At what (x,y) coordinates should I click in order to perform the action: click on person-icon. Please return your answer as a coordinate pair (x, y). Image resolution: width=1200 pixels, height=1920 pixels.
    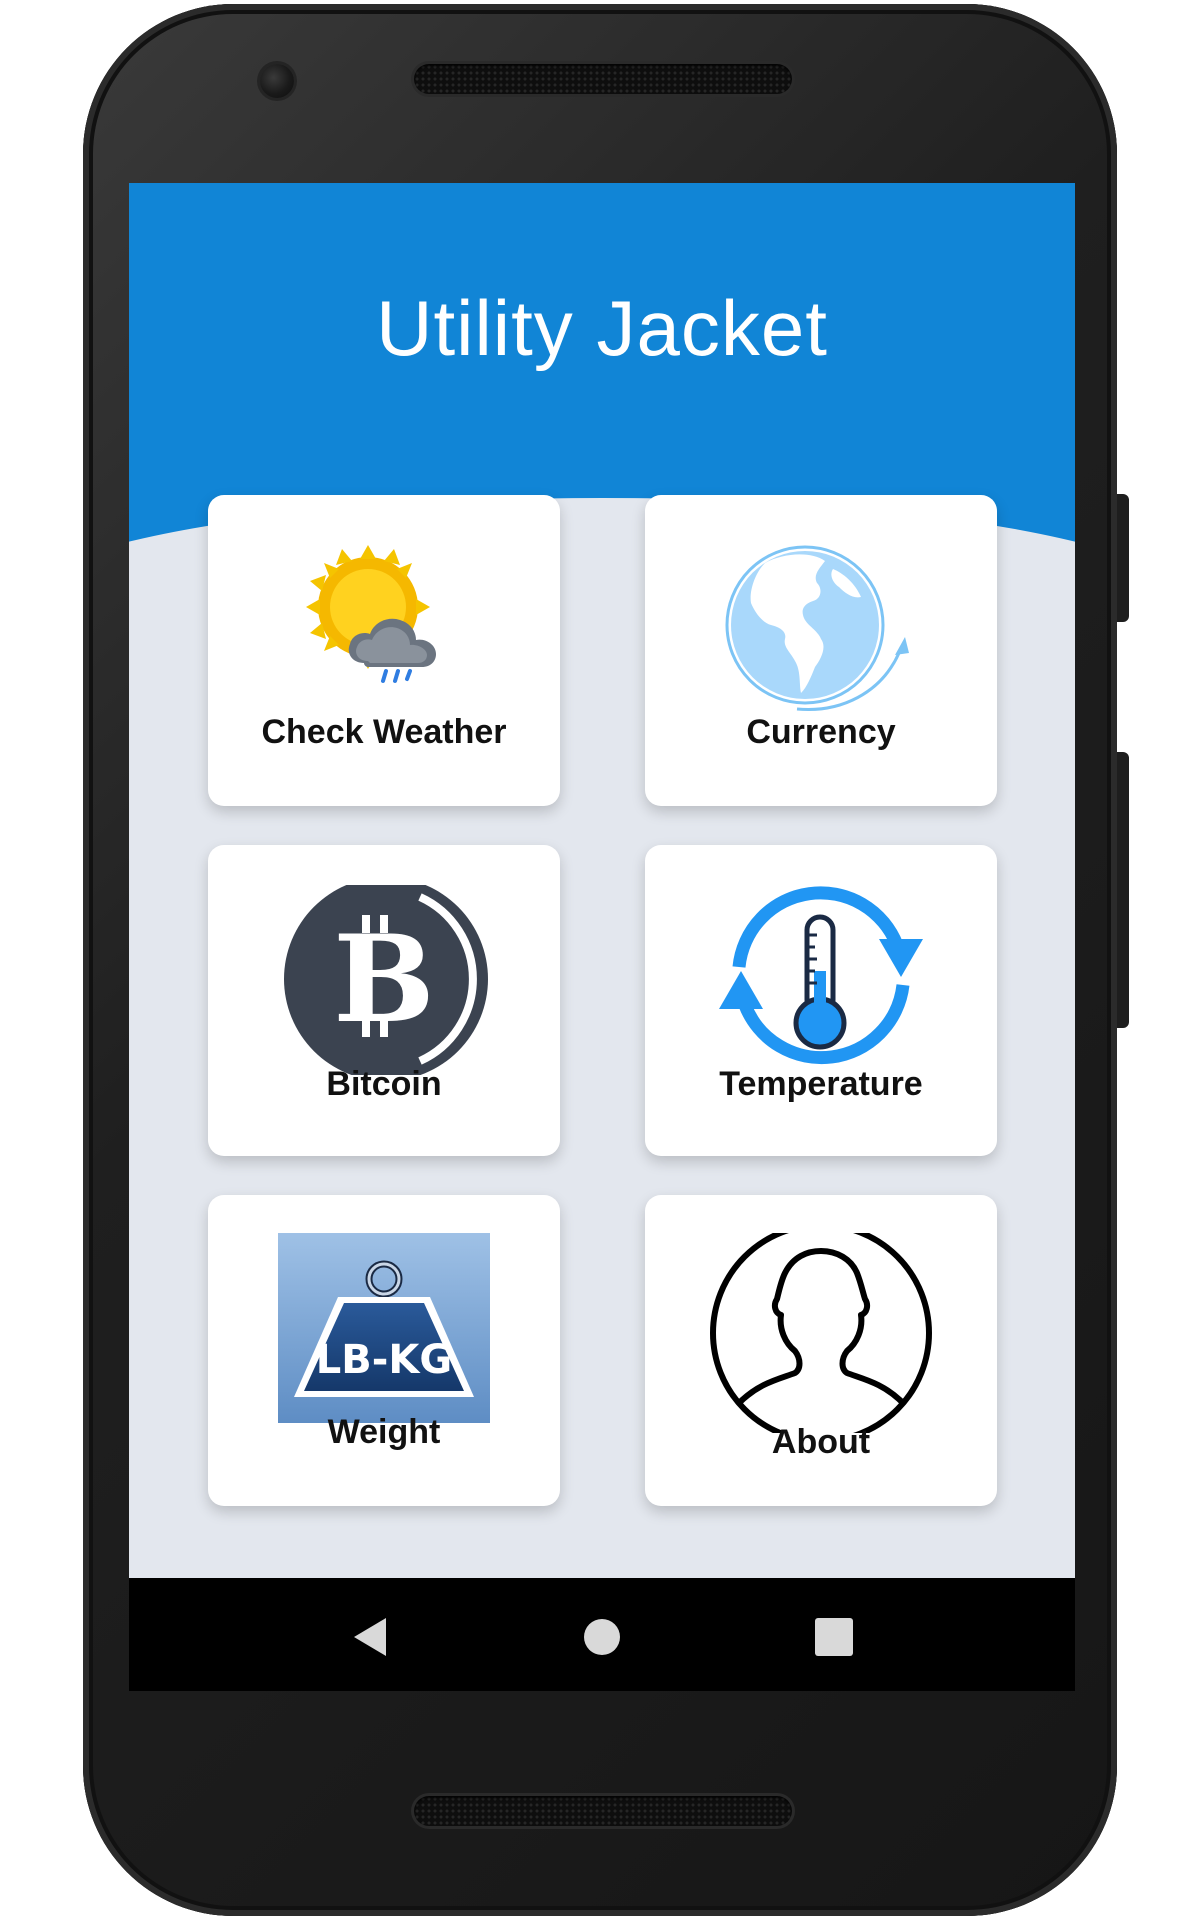
    Looking at the image, I should click on (821, 1333).